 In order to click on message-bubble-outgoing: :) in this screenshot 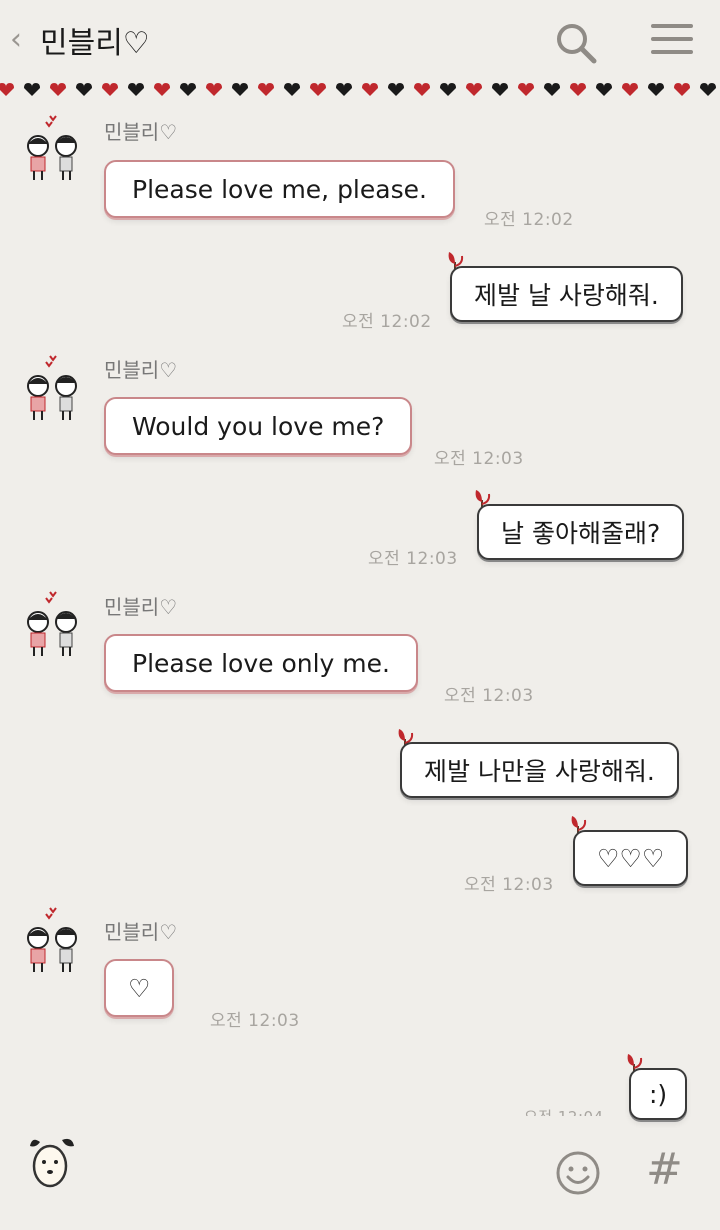, I will do `click(658, 1094)`.